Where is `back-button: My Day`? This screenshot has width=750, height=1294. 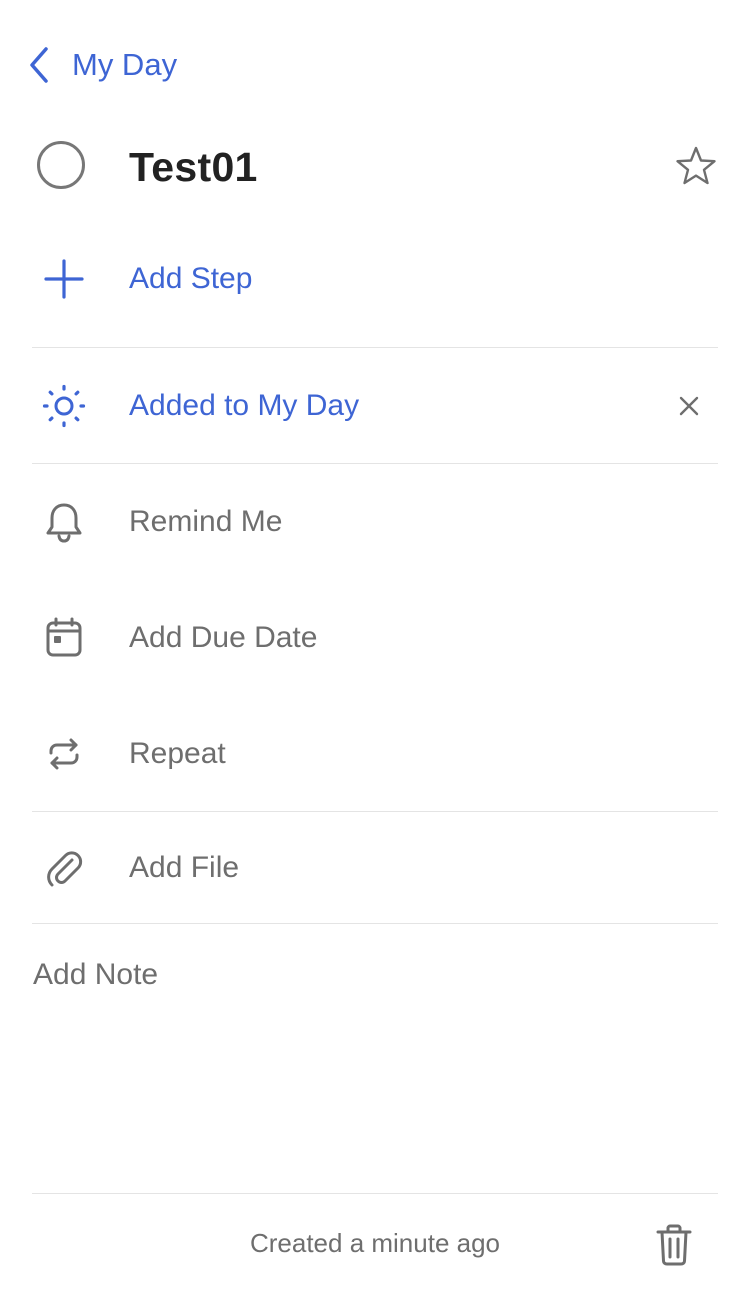 back-button: My Day is located at coordinates (101, 65).